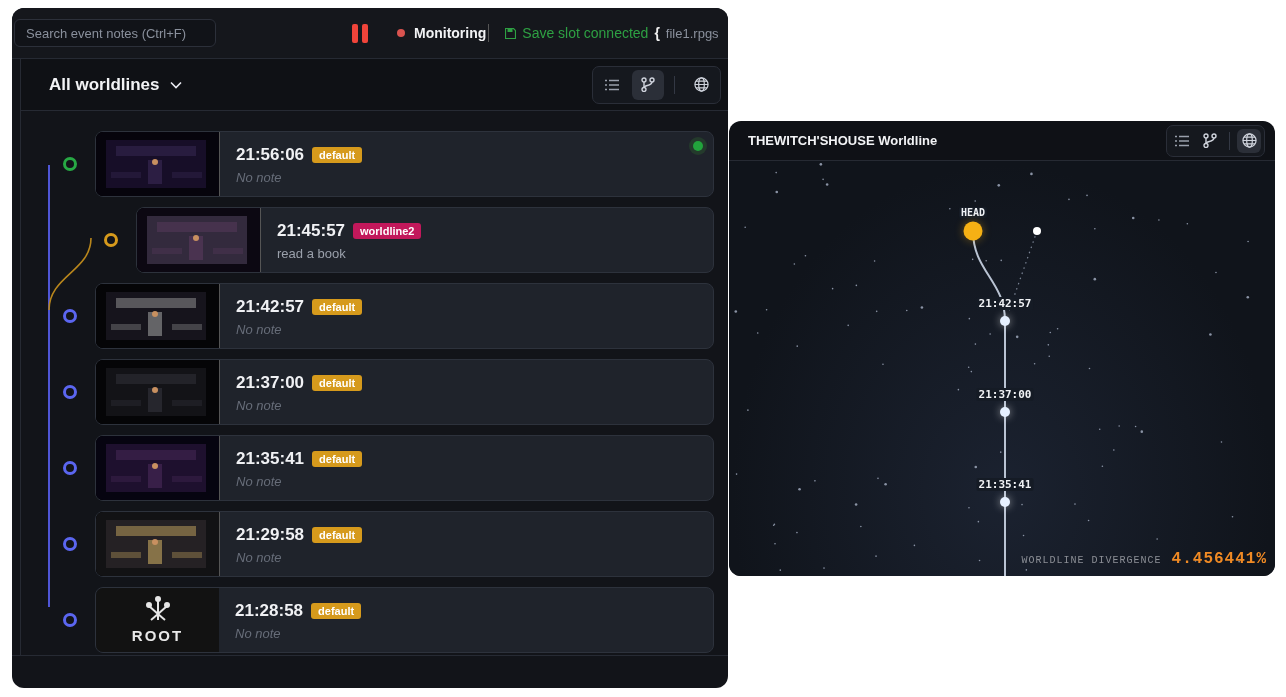  I want to click on snapshot-time: 21:42:57, so click(270, 307).